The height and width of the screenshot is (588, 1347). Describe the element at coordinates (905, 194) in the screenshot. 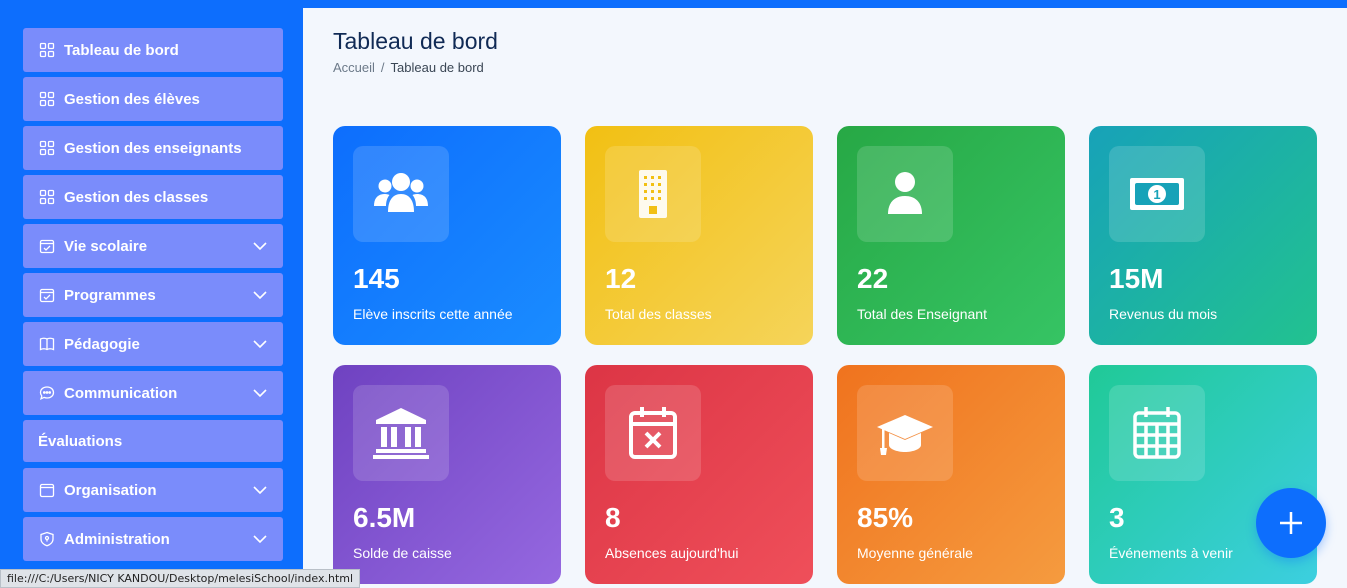

I see `person-icon` at that location.